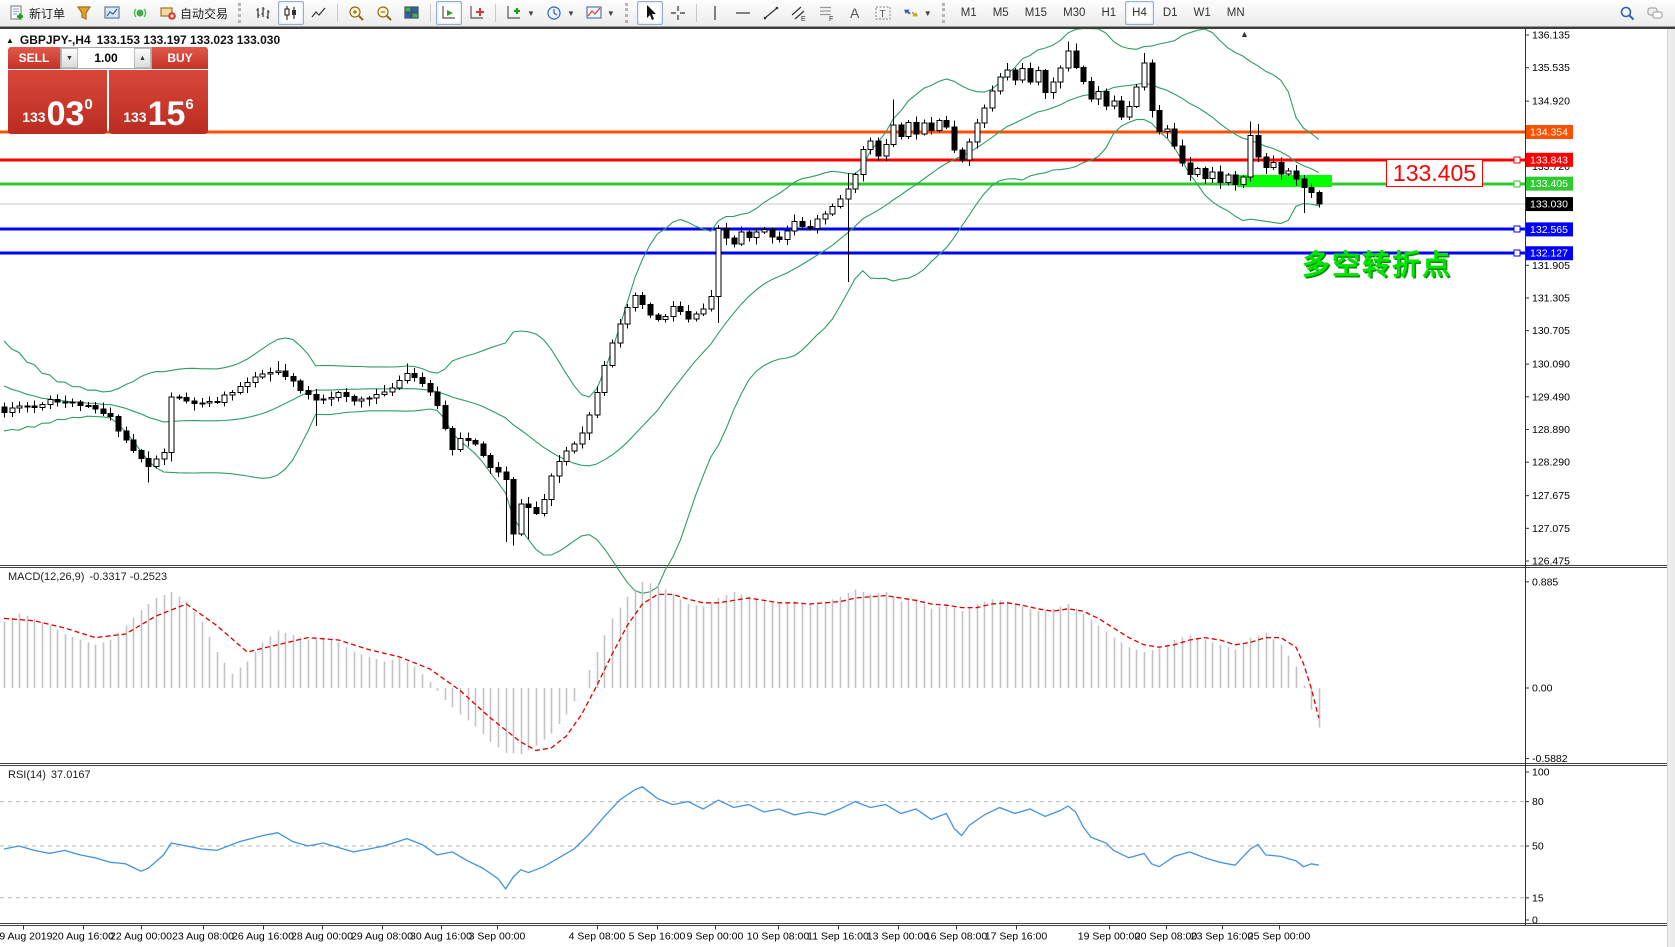 This screenshot has width=1675, height=947. What do you see at coordinates (1551, 529) in the screenshot?
I see `svg-text: 127.075` at bounding box center [1551, 529].